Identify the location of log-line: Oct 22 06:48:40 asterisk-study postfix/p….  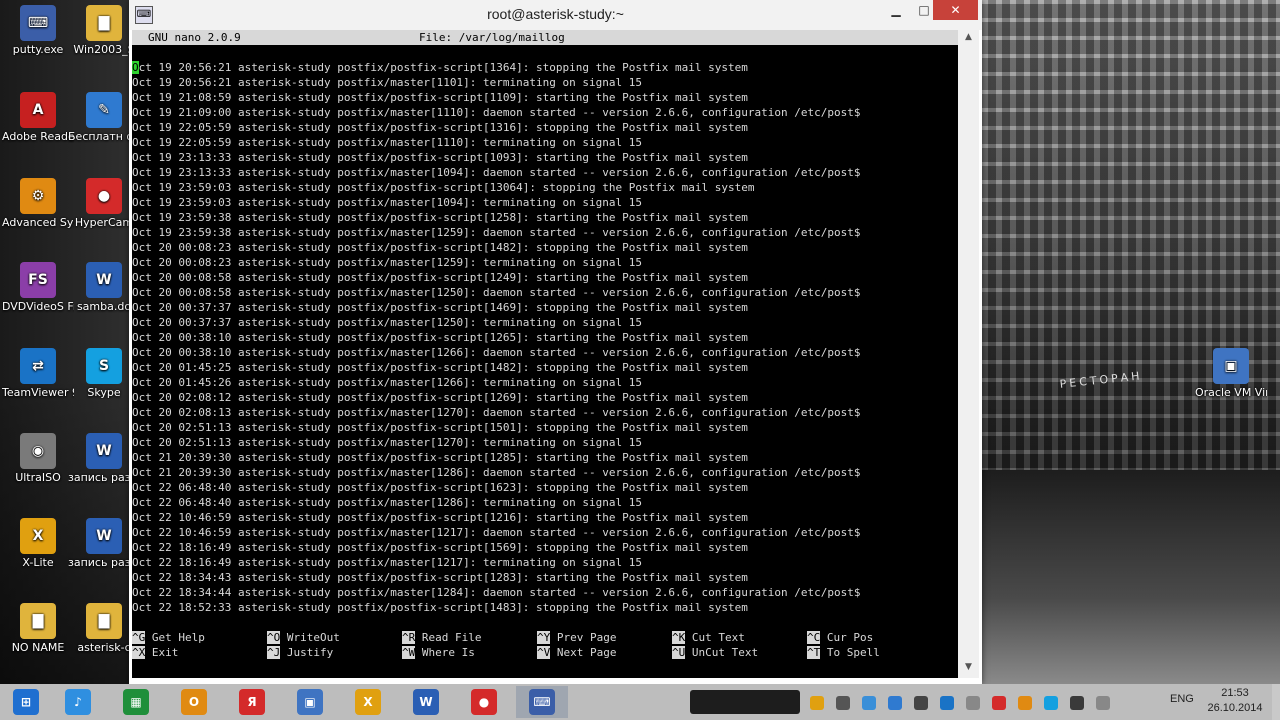
(440, 487).